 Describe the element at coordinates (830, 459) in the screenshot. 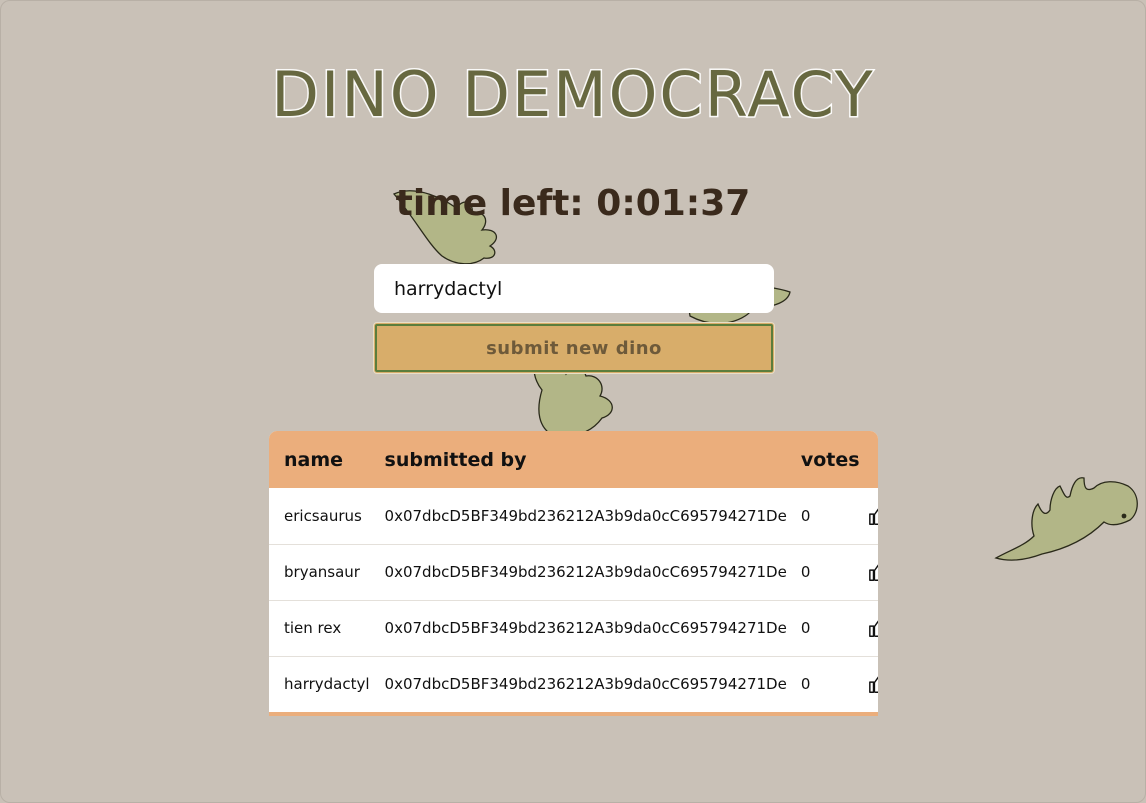

I see `header-votes: votes` at that location.